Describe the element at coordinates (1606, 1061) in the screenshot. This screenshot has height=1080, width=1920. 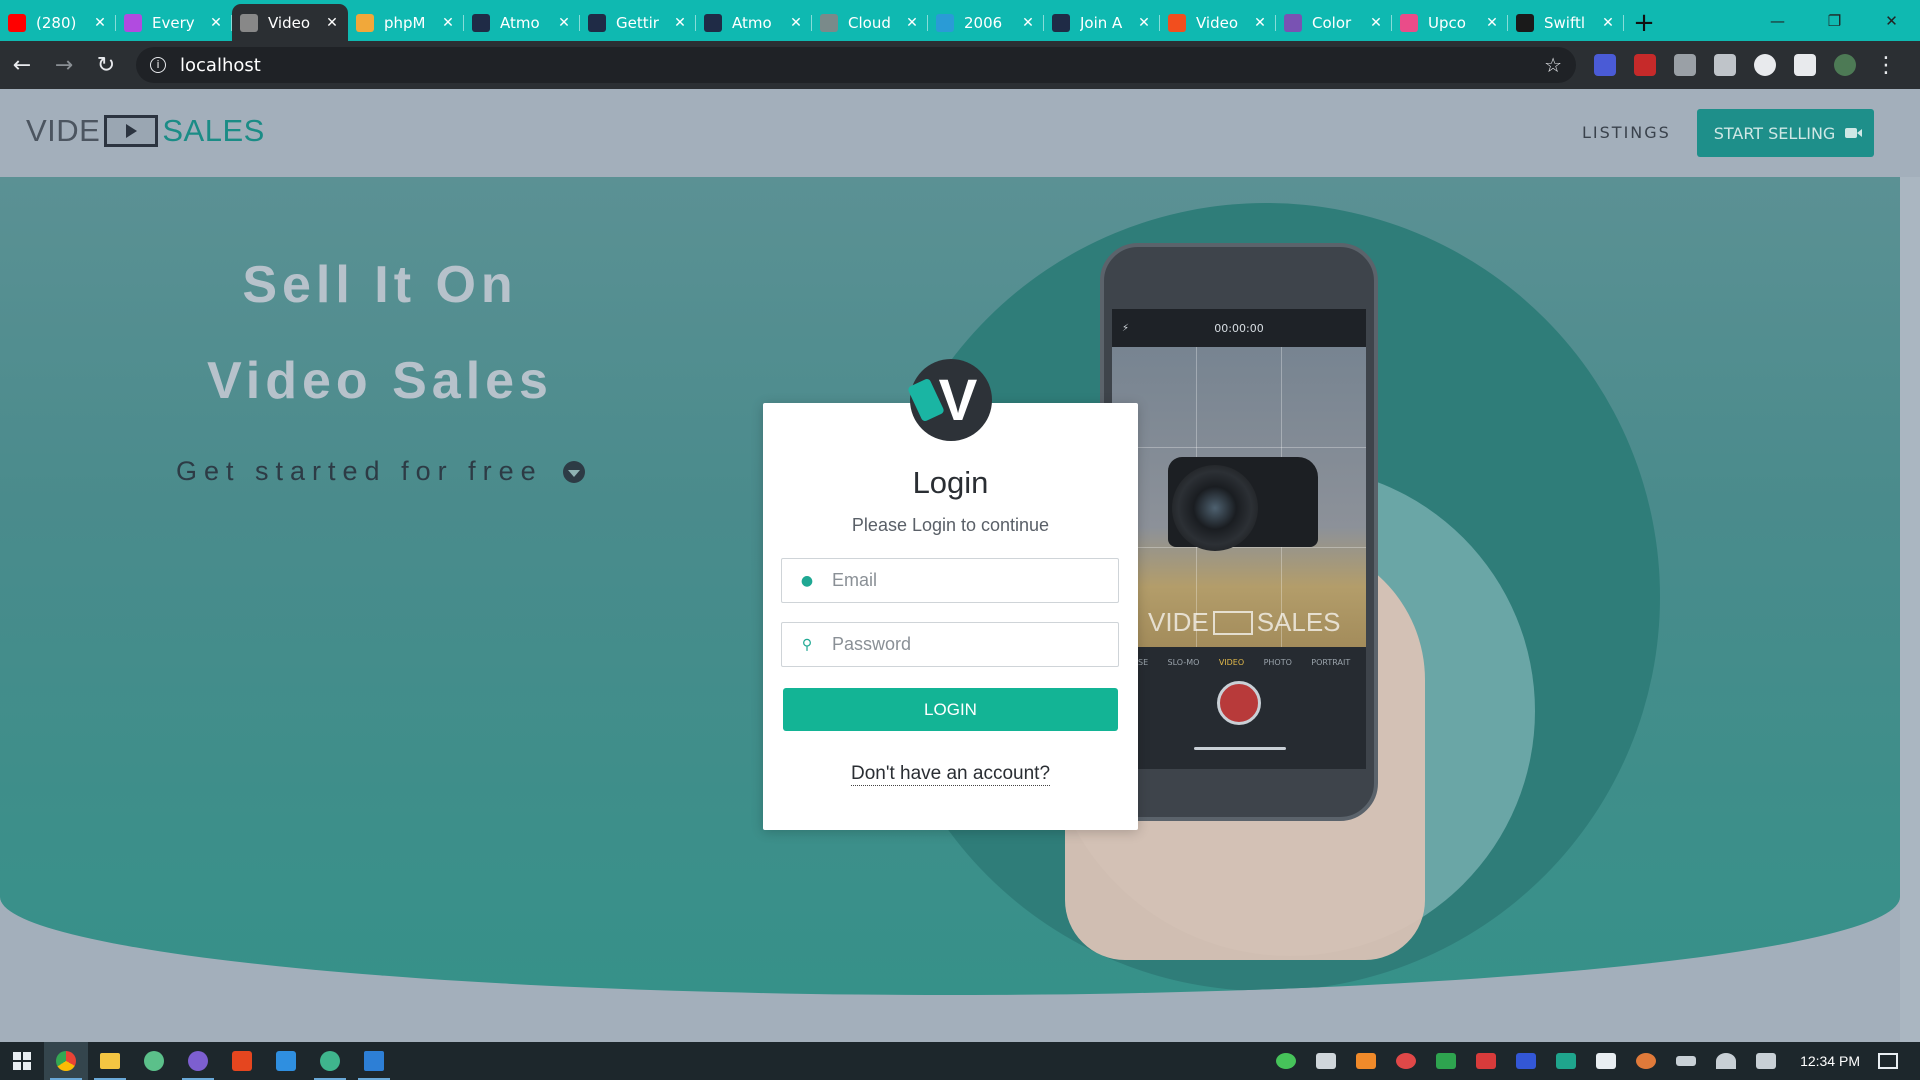
I see `tray-shield-icon` at that location.